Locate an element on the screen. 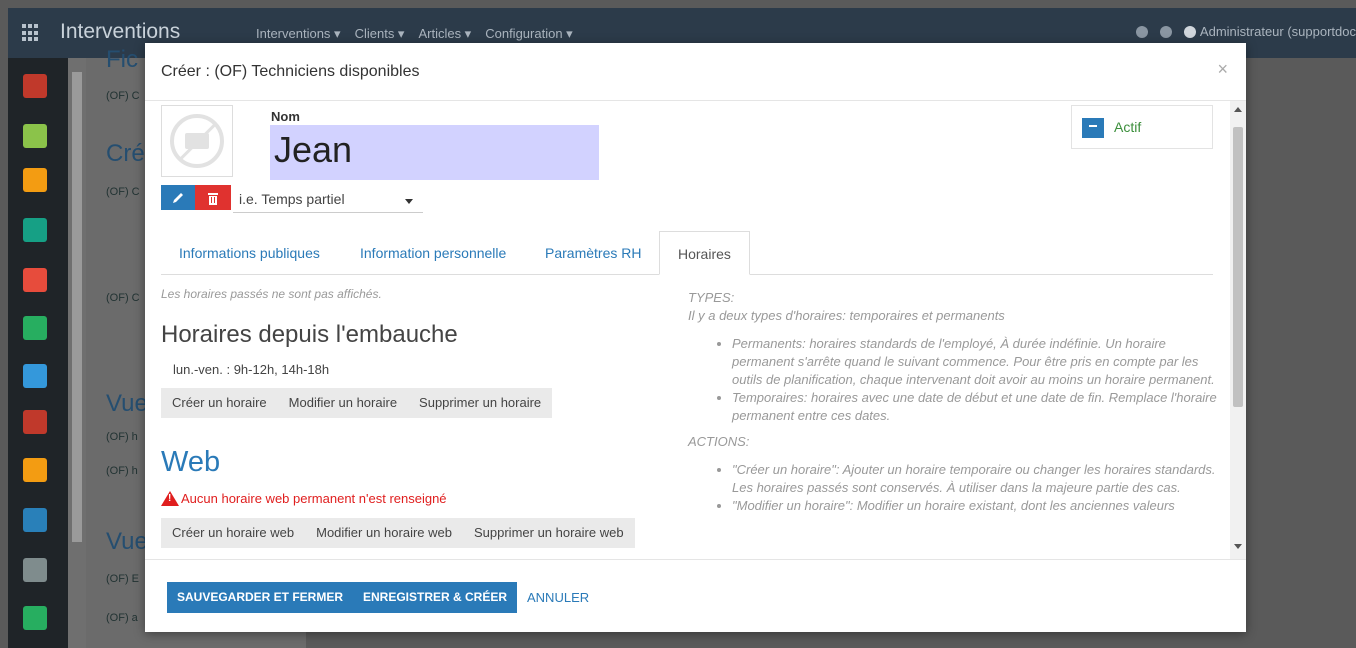 The image size is (1356, 648). schedule-heading: Horaires depuis l'embauche is located at coordinates (309, 334).